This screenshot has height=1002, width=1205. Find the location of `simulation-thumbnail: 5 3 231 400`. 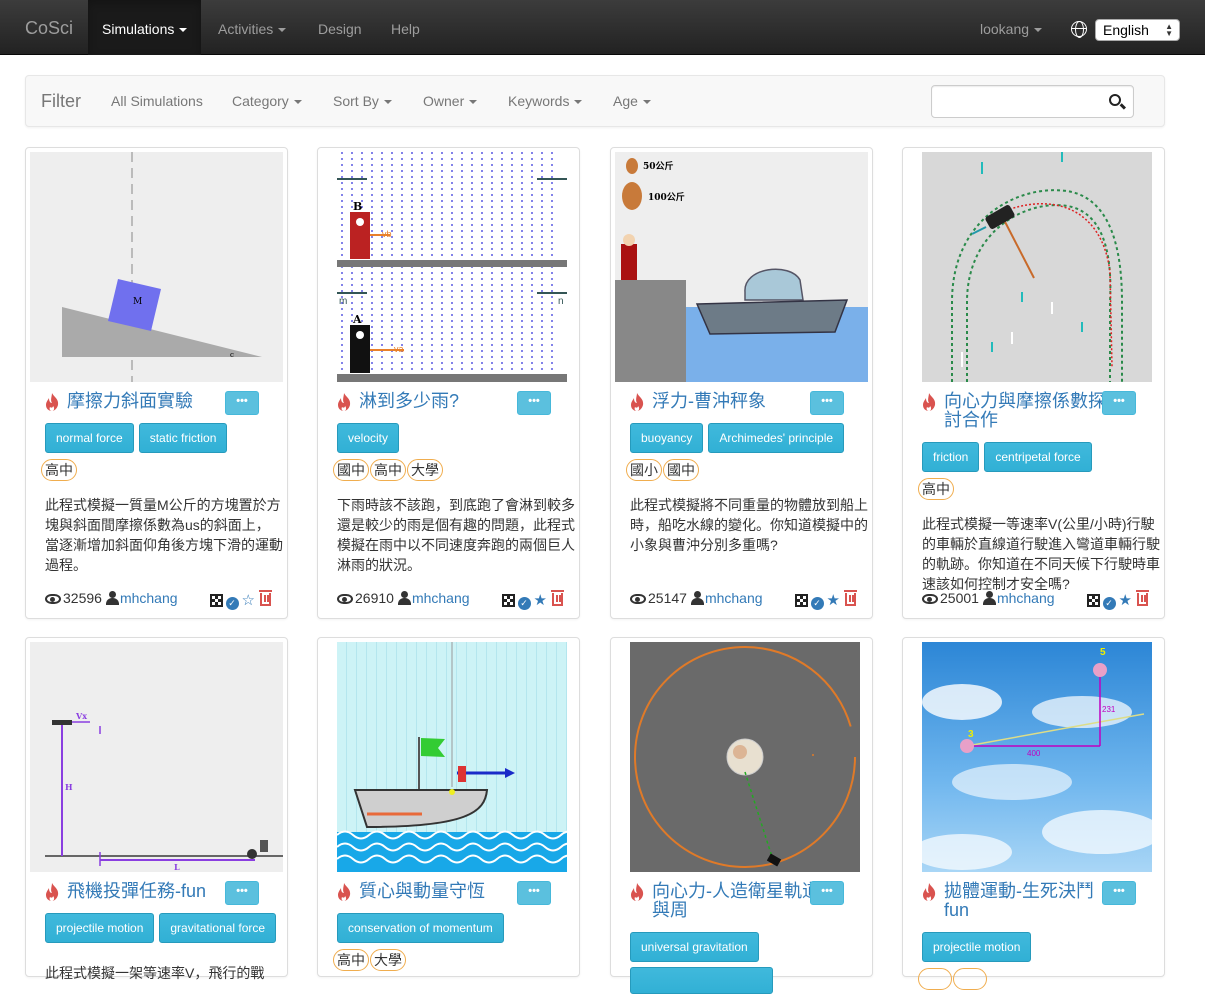

simulation-thumbnail: 5 3 231 400 is located at coordinates (1037, 757).